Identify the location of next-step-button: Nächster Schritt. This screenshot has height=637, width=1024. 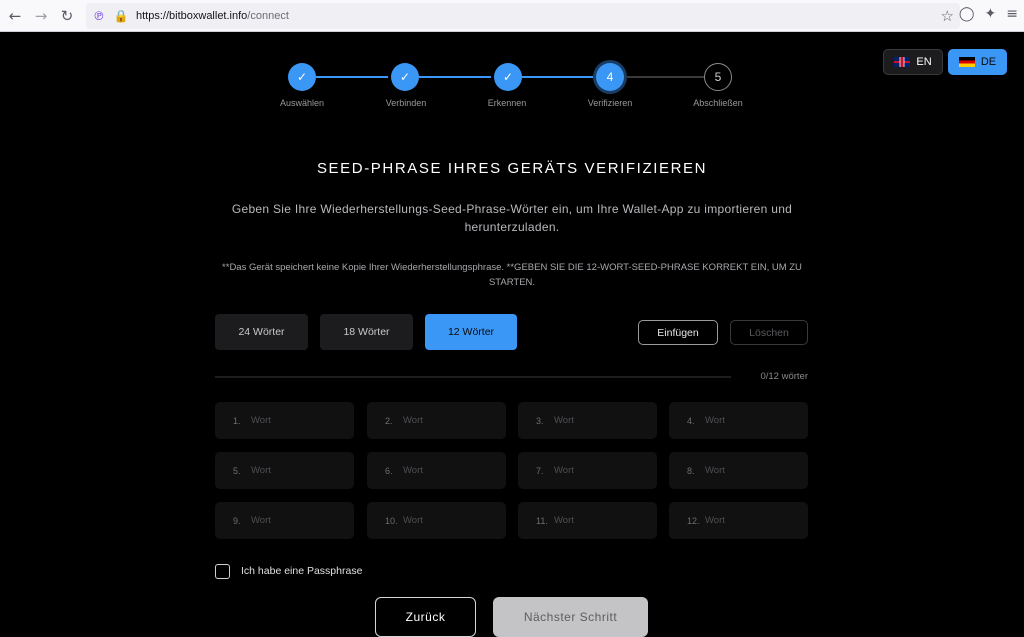
(570, 617).